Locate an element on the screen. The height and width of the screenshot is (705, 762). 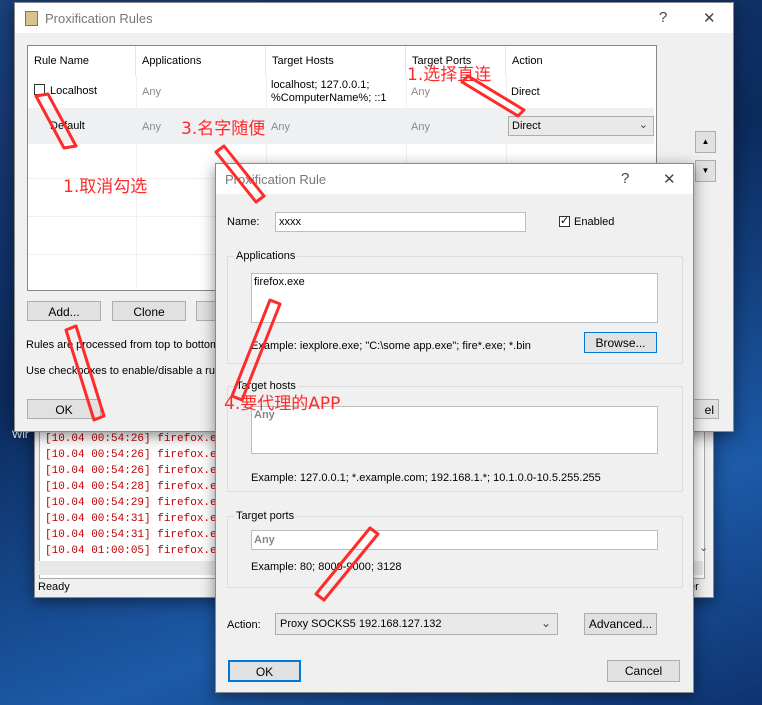
arrow-to-add-button is located at coordinates (85, 373).